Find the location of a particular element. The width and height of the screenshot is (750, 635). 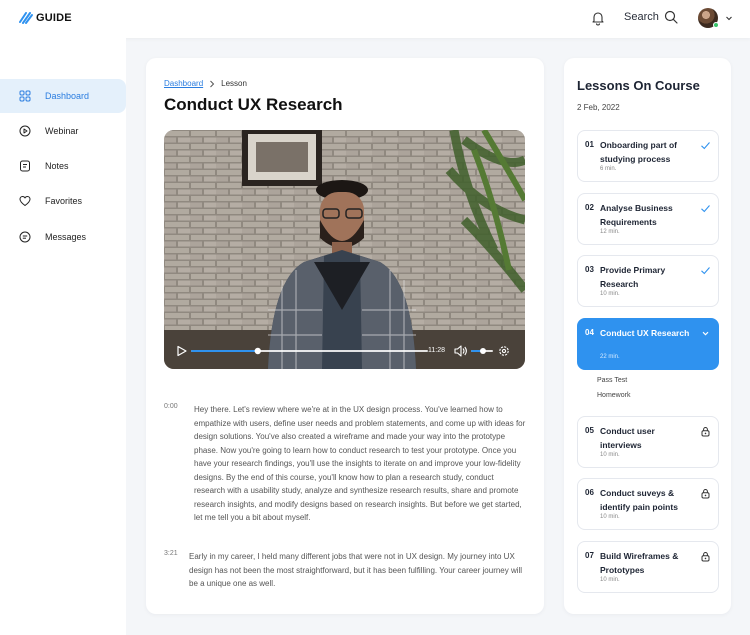

lesson-duration: 22 min. is located at coordinates (610, 357).